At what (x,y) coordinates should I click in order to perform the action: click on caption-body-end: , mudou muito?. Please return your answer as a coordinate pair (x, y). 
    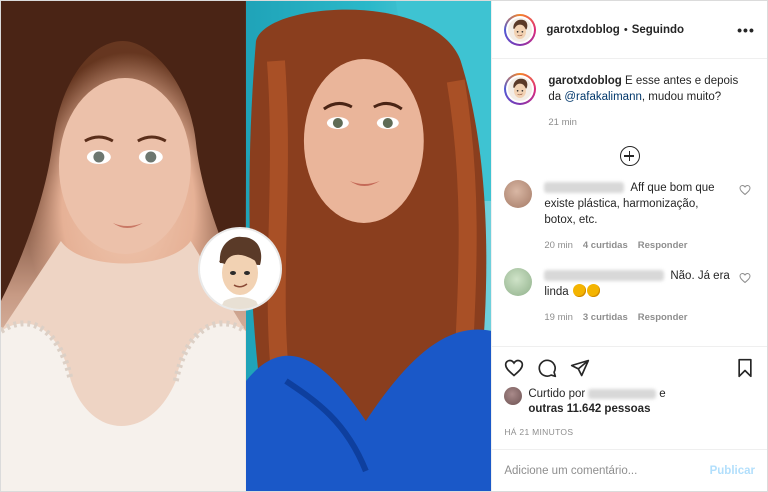
    Looking at the image, I should click on (681, 97).